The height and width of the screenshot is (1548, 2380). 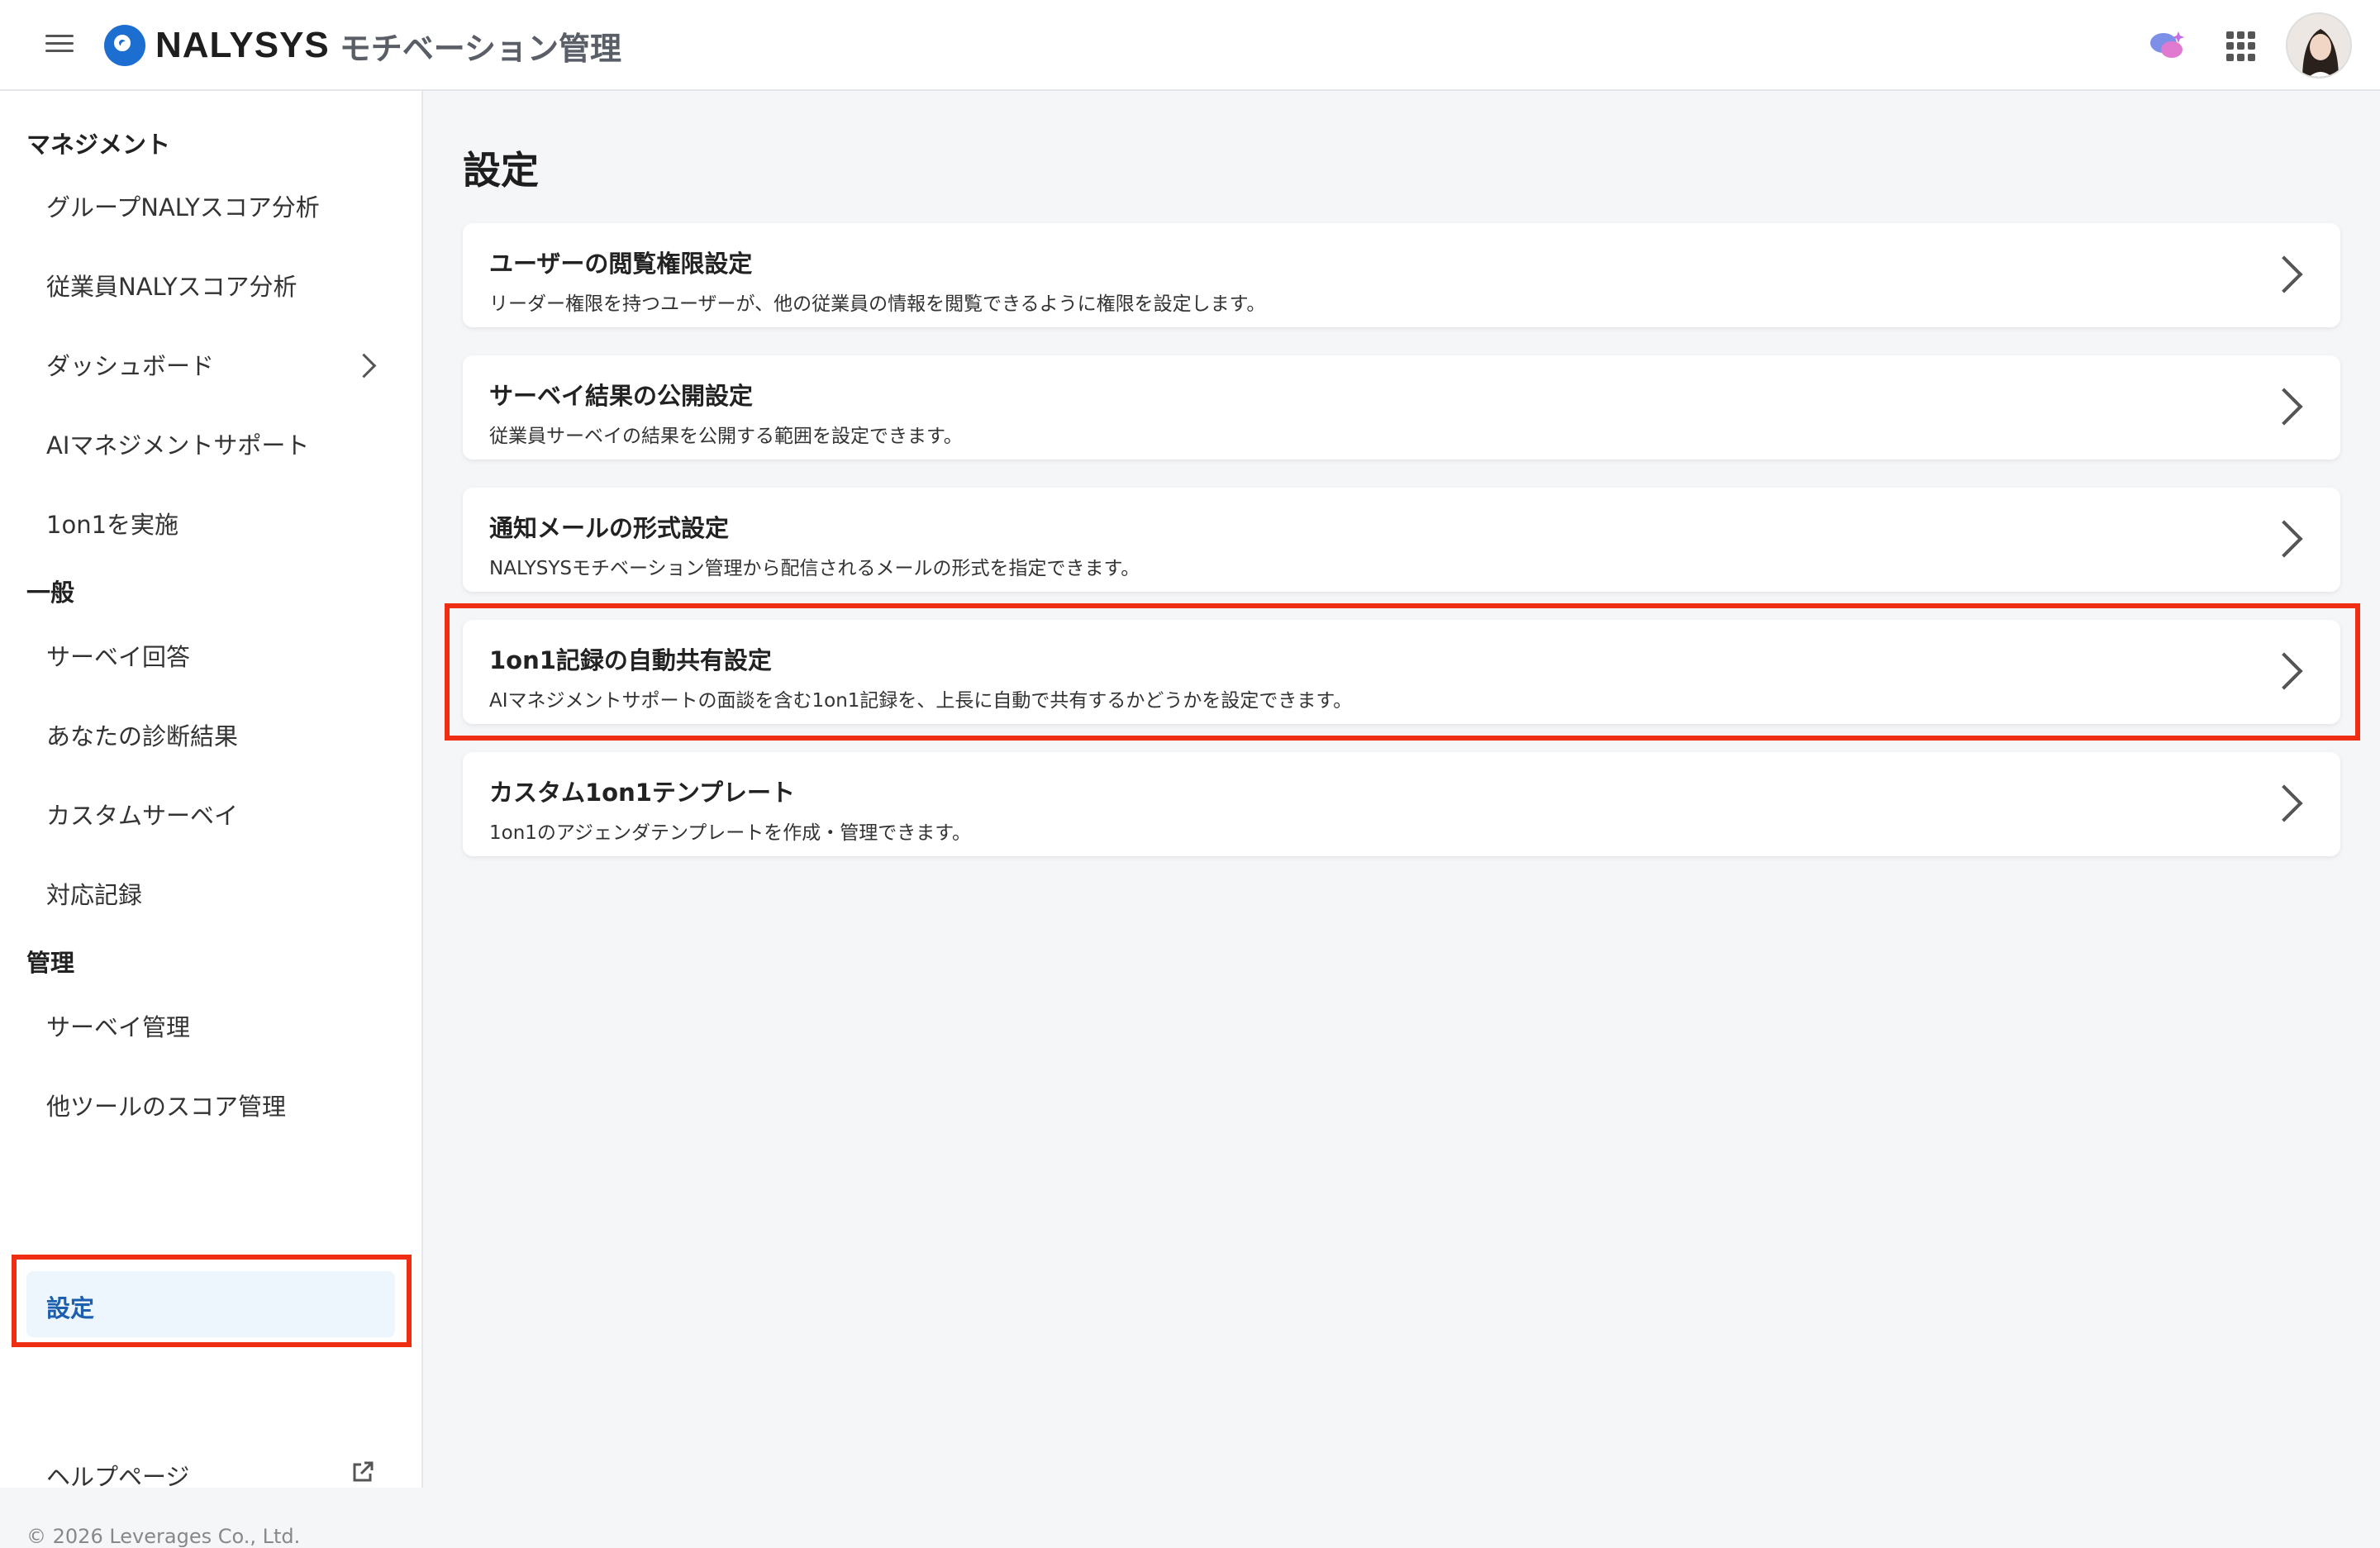 What do you see at coordinates (609, 528) in the screenshot?
I see `card-title: 通知メールの形式設定` at bounding box center [609, 528].